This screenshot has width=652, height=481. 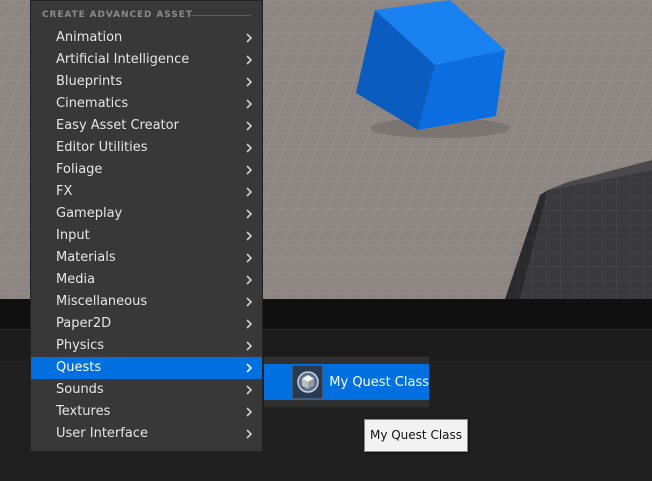 I want to click on menu-item-label: Media, so click(x=76, y=279).